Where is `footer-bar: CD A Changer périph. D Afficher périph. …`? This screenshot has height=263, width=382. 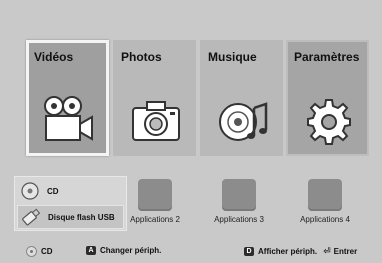 footer-bar: CD A Changer périph. D Afficher périph. … is located at coordinates (191, 251).